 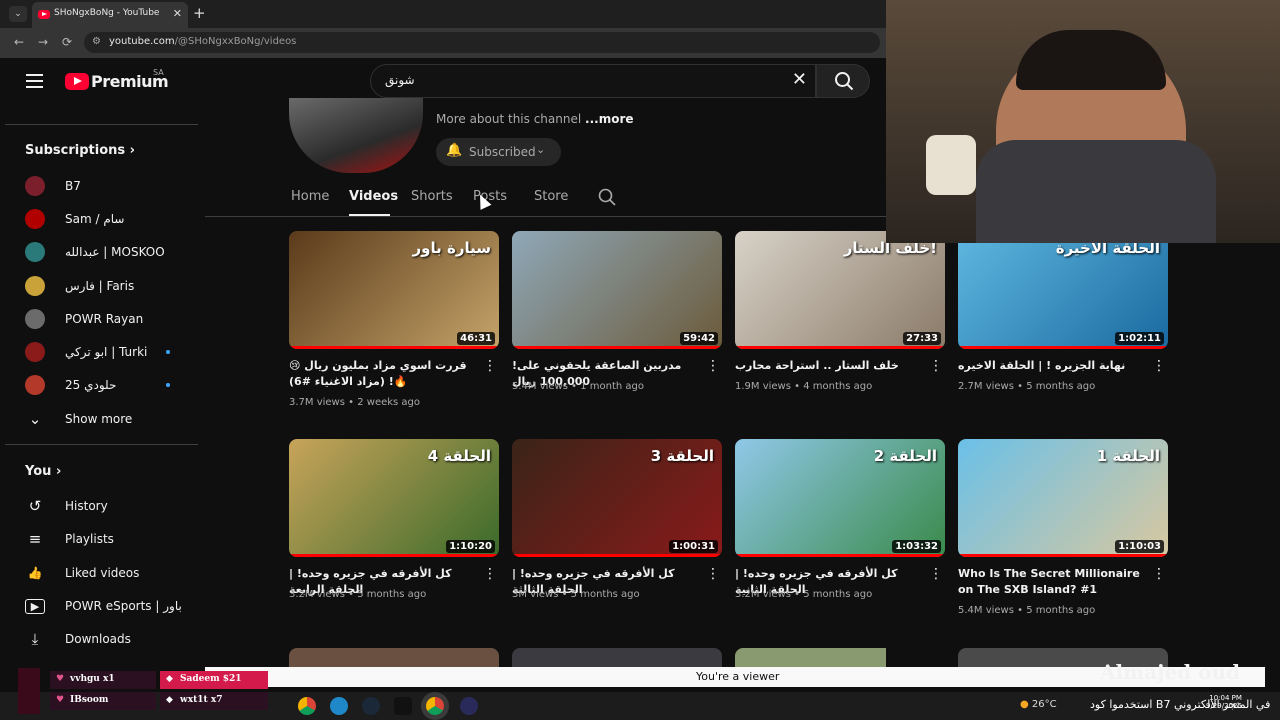 I want to click on subscribed-button: 🔔 Subscribed ⌄, so click(x=498, y=152).